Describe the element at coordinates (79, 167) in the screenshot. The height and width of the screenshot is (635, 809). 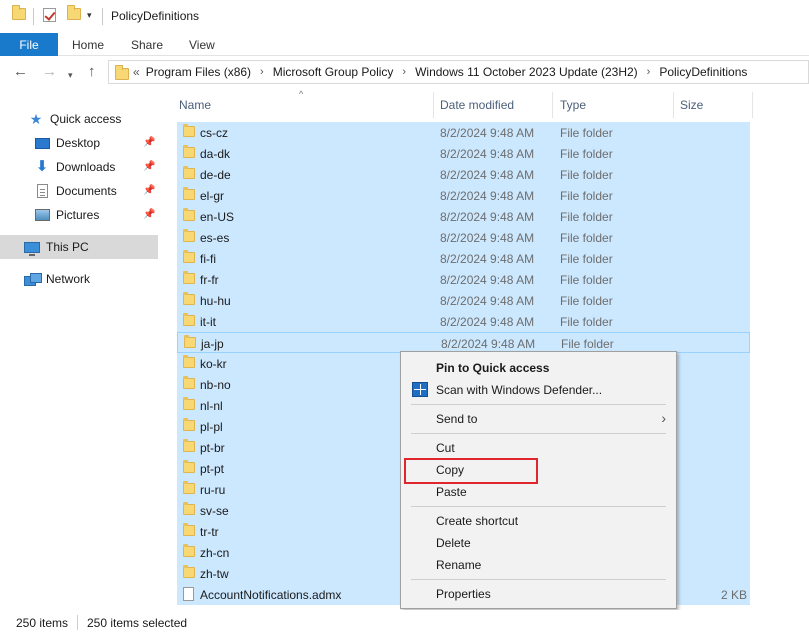
I see `nav-item-downloads: ⬇ Downloads 📌` at that location.